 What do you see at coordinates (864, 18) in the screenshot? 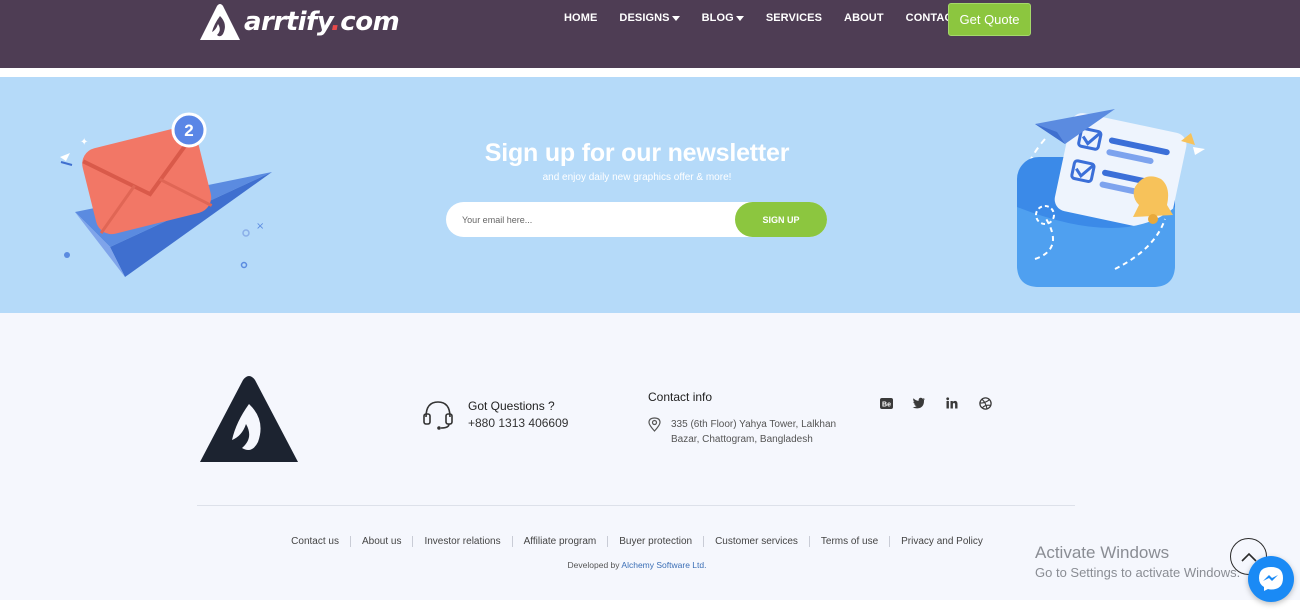
I see `nav-item-about: ABOUT` at bounding box center [864, 18].